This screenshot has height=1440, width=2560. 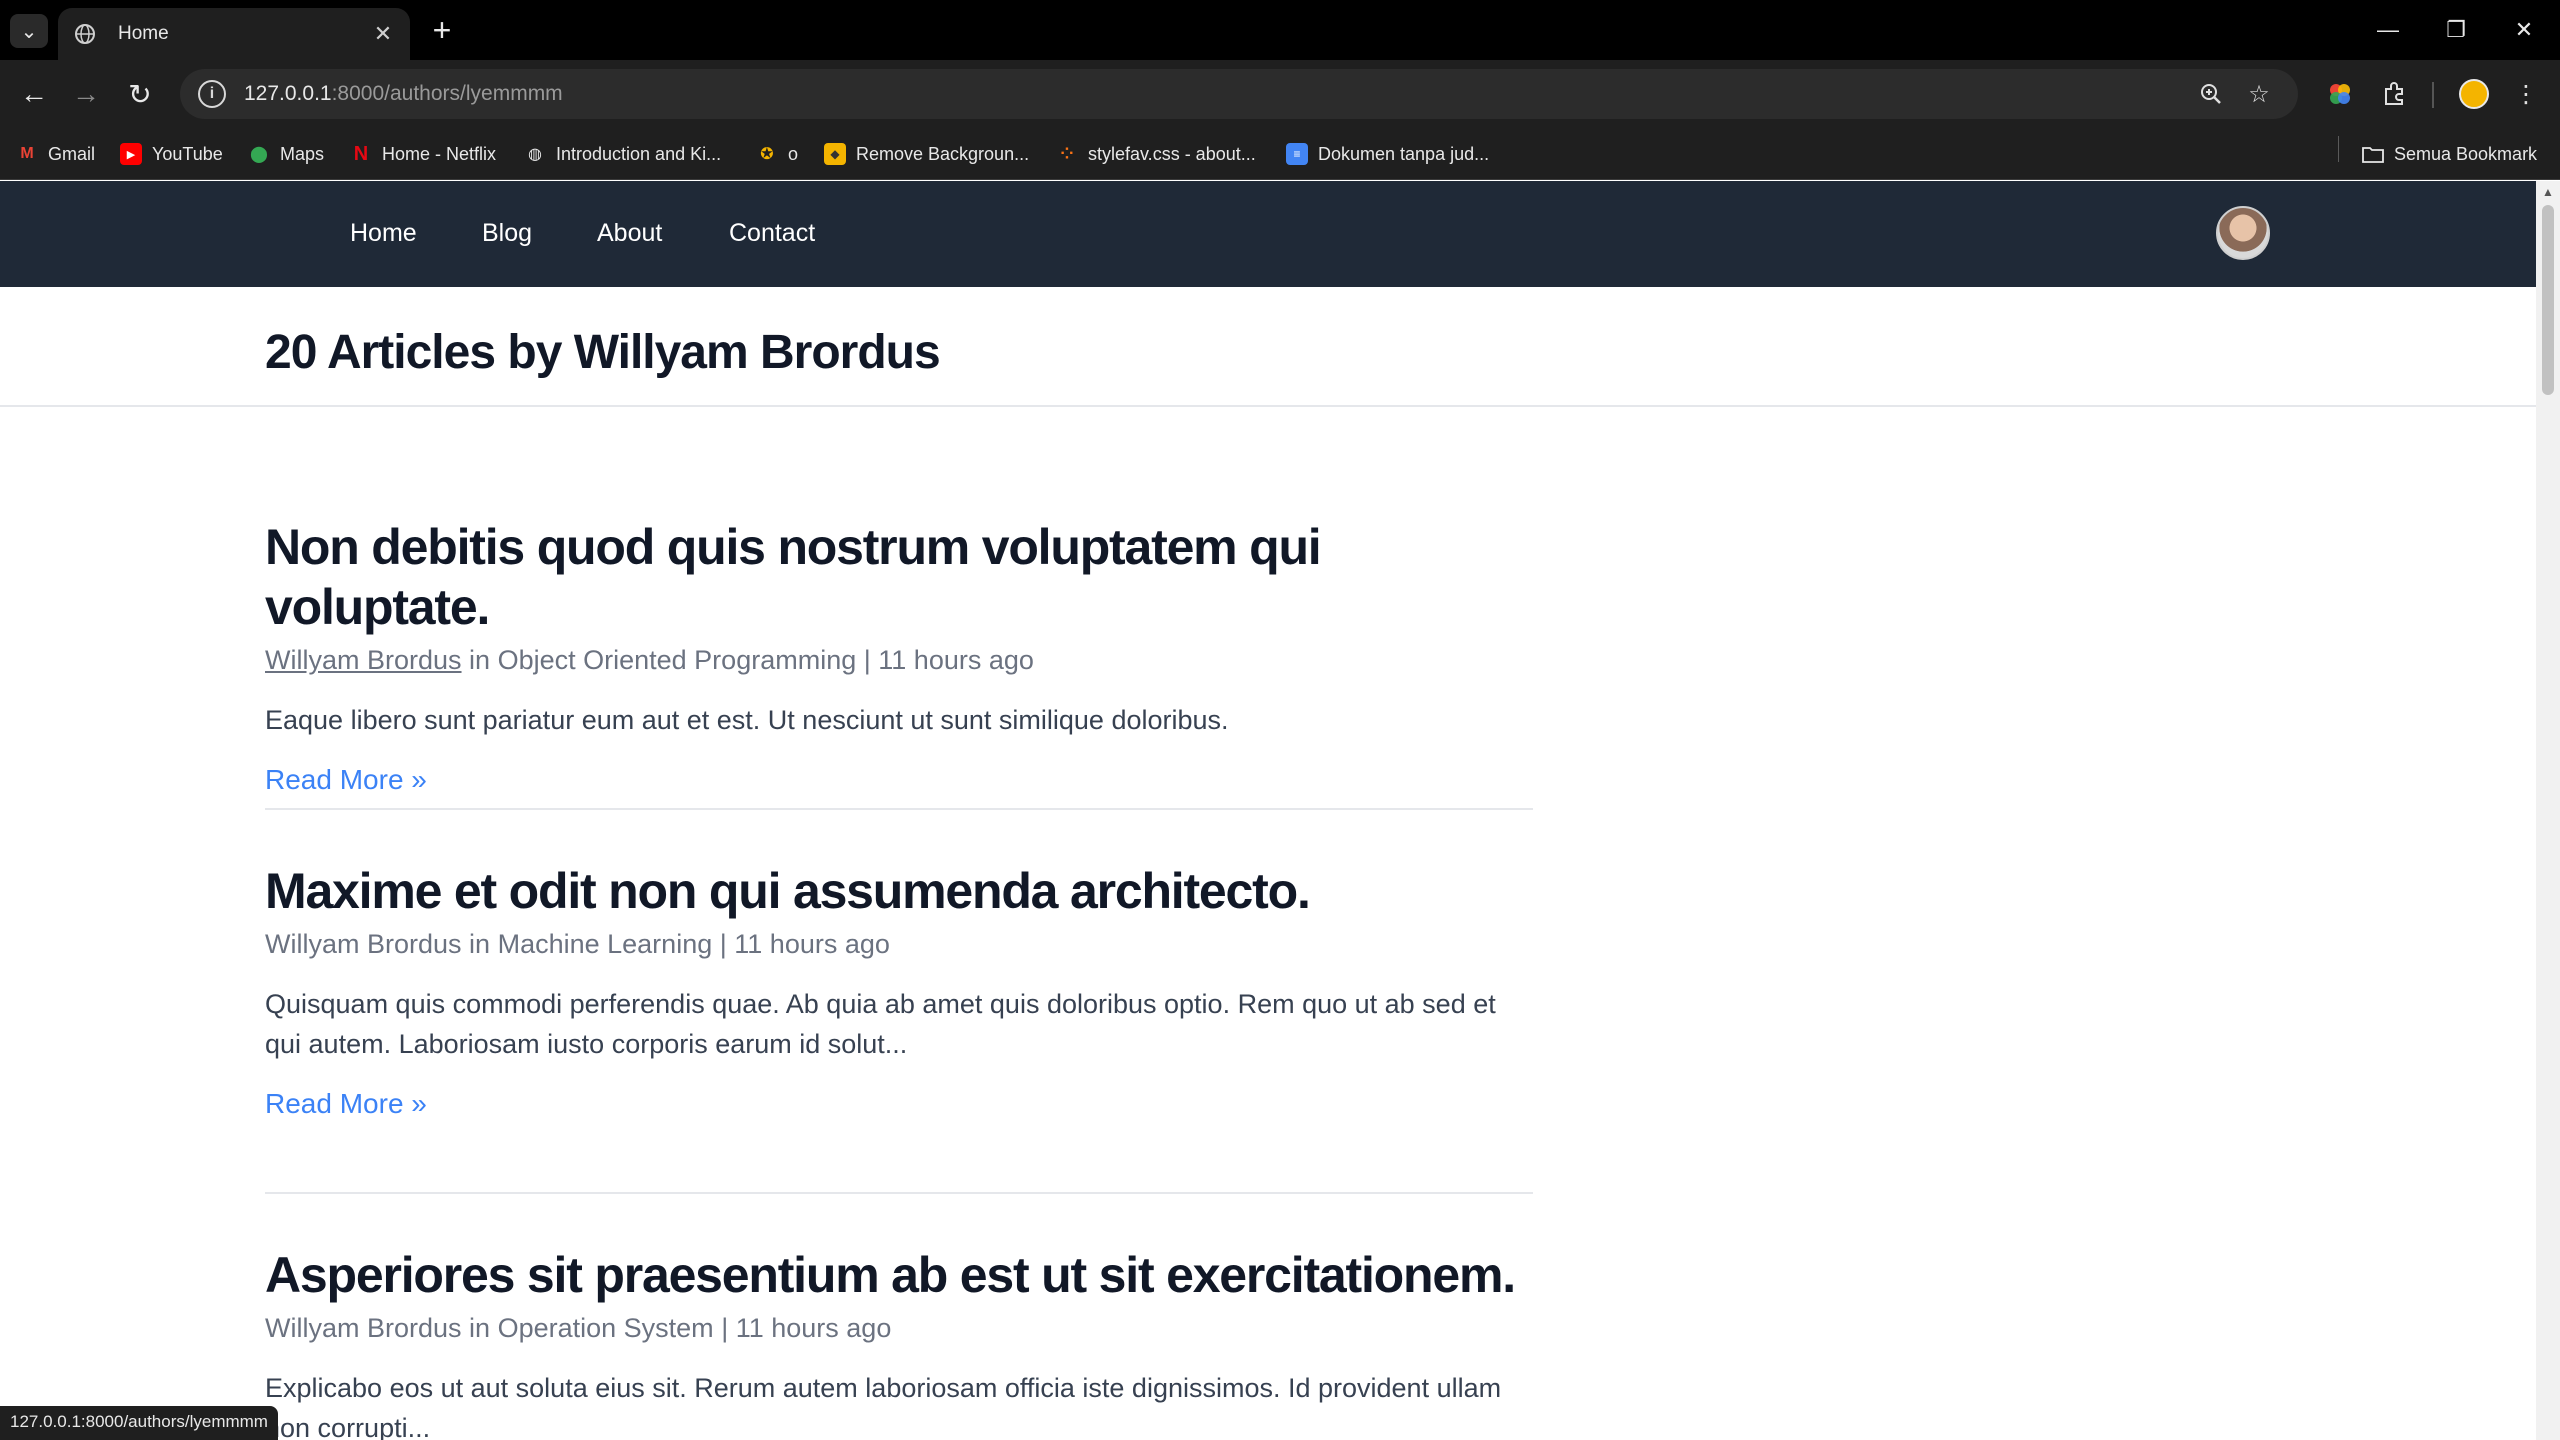 I want to click on site-info-icon: i, so click(x=212, y=94).